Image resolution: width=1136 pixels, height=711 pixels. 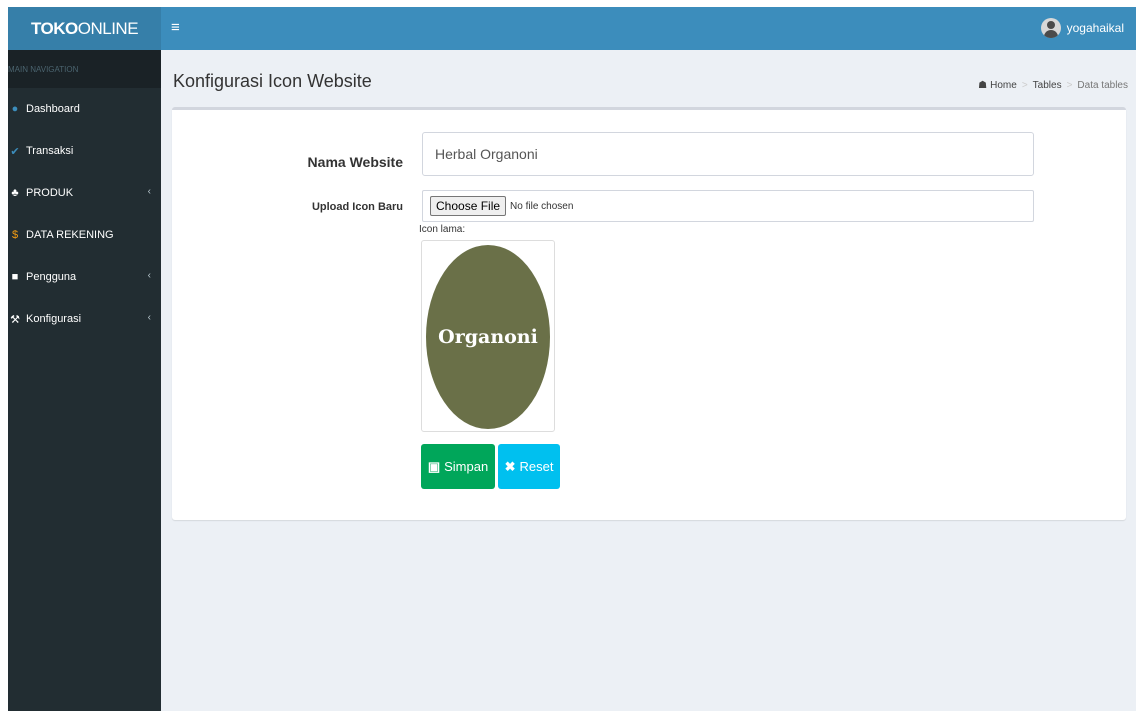 I want to click on sidebar-item-pengguna: ■ Pengguna ‹, so click(x=84, y=277).